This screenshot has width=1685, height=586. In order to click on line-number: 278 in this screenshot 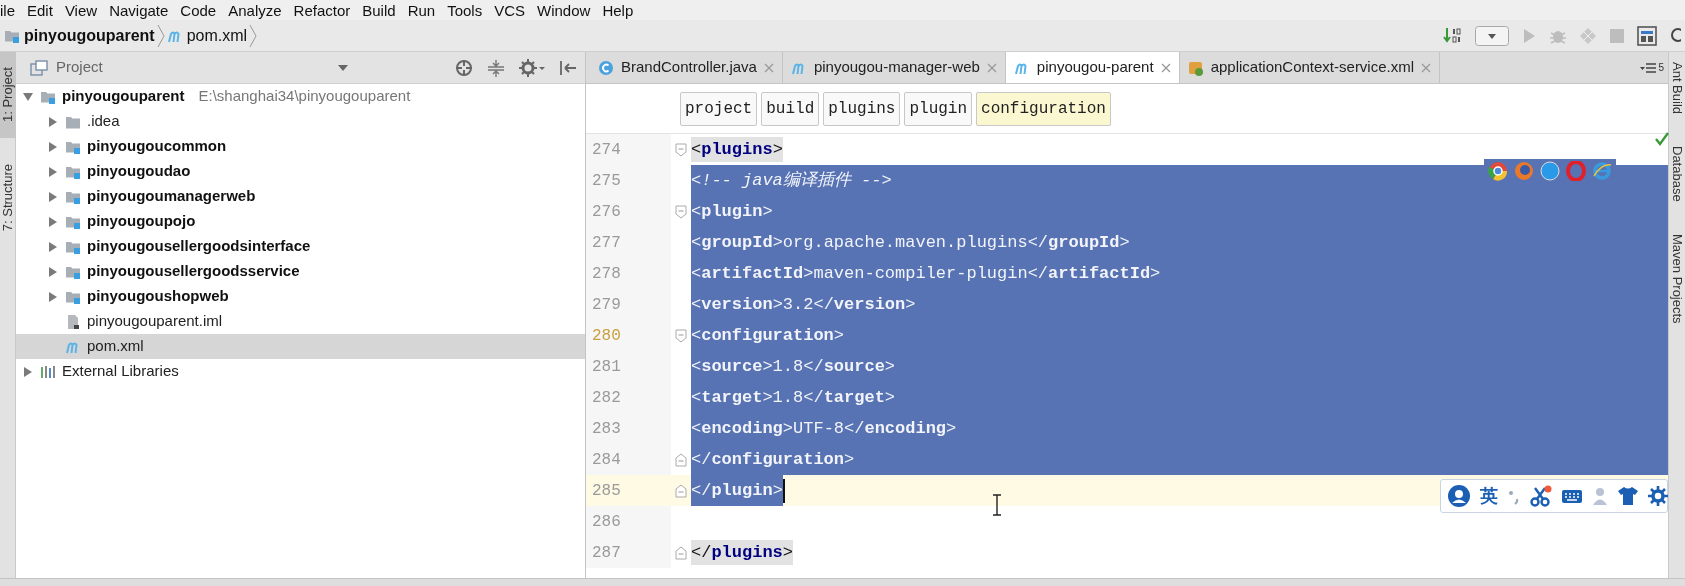, I will do `click(628, 273)`.